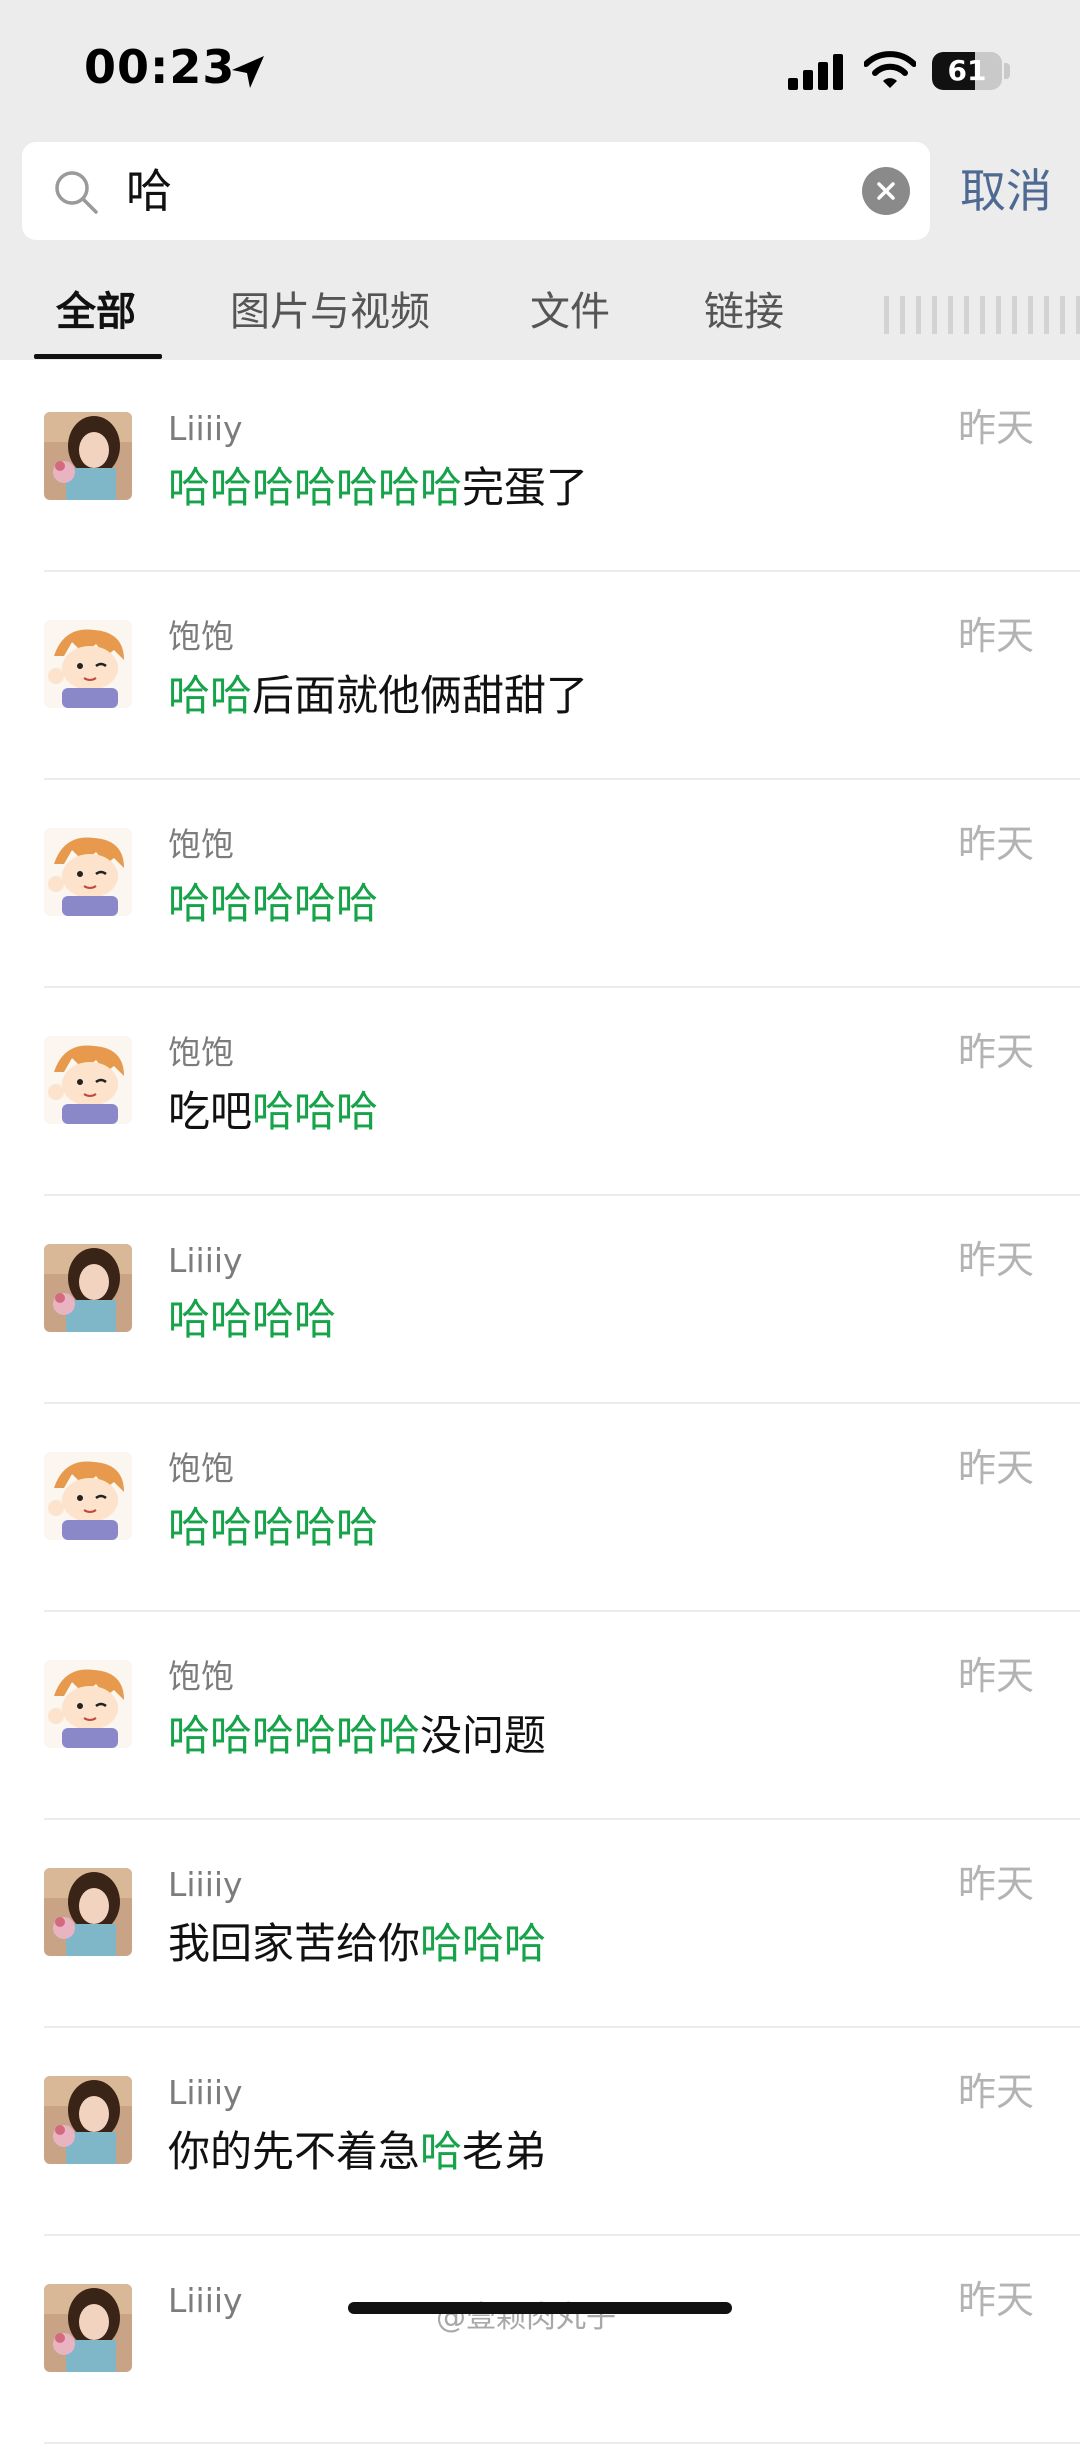 The width and height of the screenshot is (1080, 2444). I want to click on tab-images-videos: 图片与视频, so click(330, 312).